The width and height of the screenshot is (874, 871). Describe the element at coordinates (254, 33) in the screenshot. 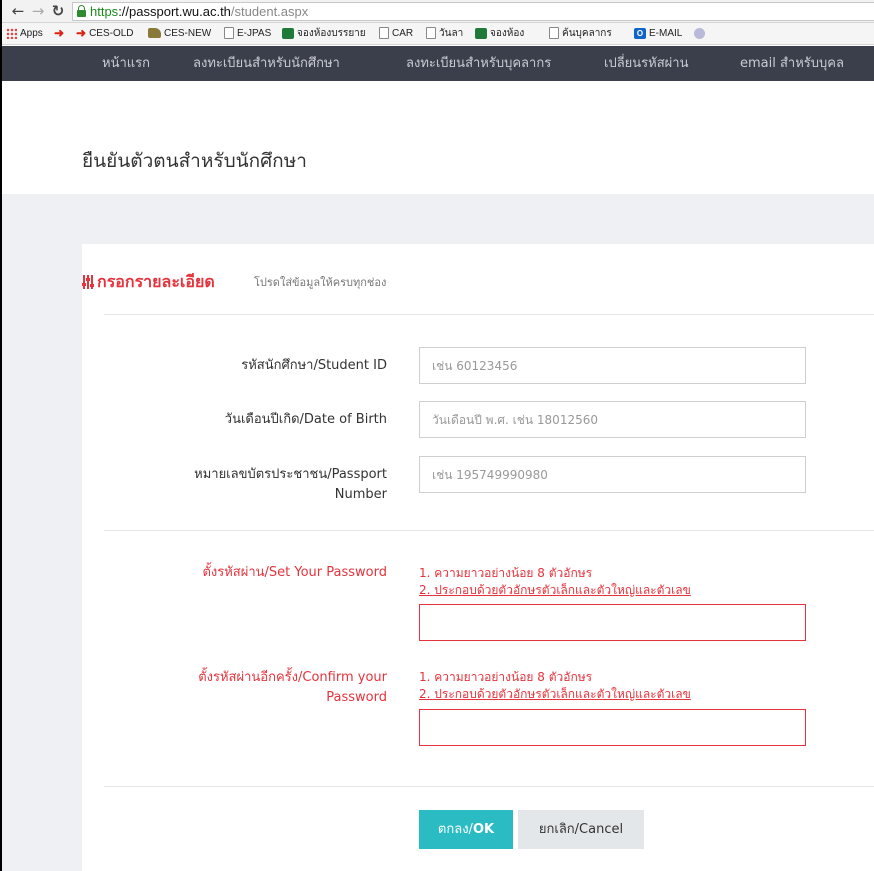

I see `bookmark-label: E-JPAS` at that location.